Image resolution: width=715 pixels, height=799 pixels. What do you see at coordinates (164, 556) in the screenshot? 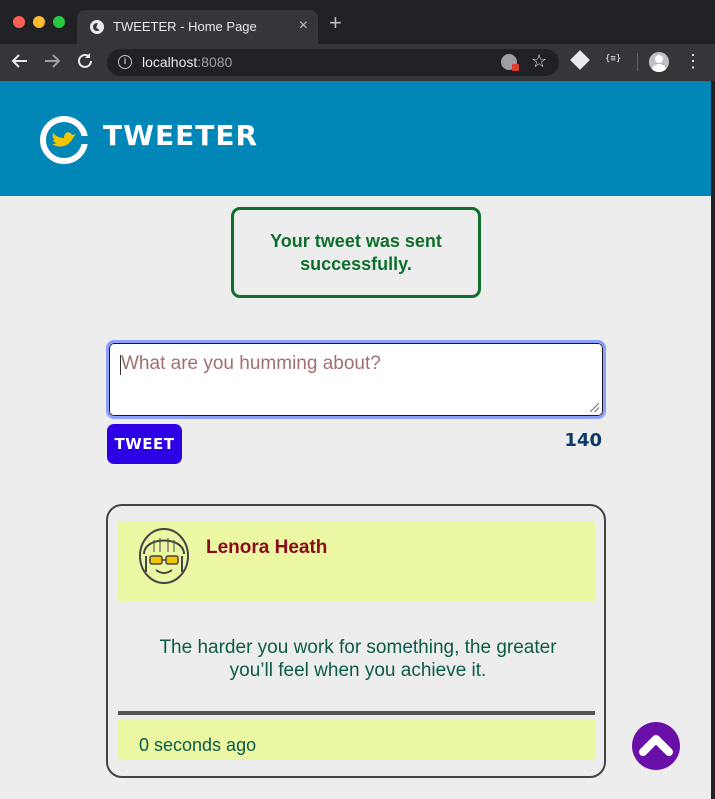
I see `user-avatar-icon` at bounding box center [164, 556].